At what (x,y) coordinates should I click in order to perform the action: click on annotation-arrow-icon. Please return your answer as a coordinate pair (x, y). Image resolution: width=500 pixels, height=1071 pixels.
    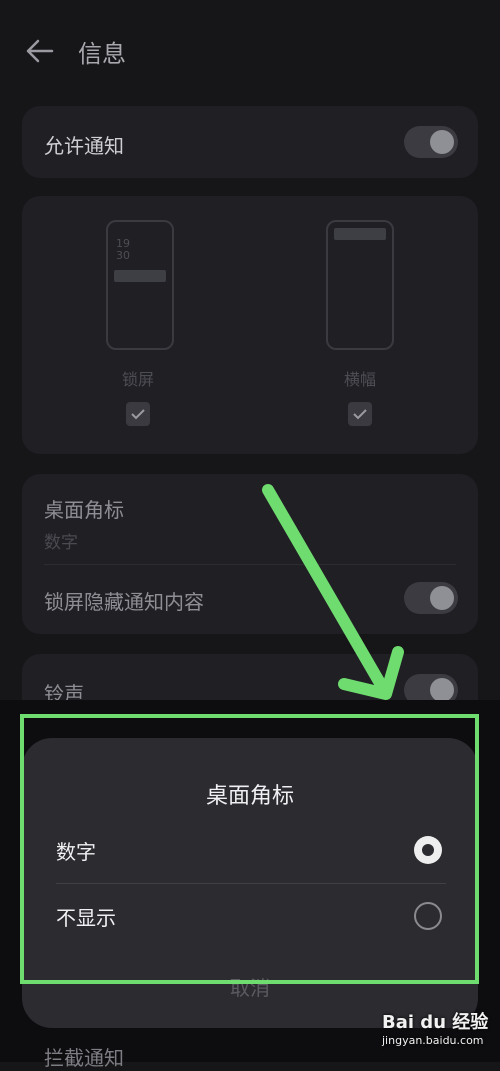
    Looking at the image, I should click on (333, 592).